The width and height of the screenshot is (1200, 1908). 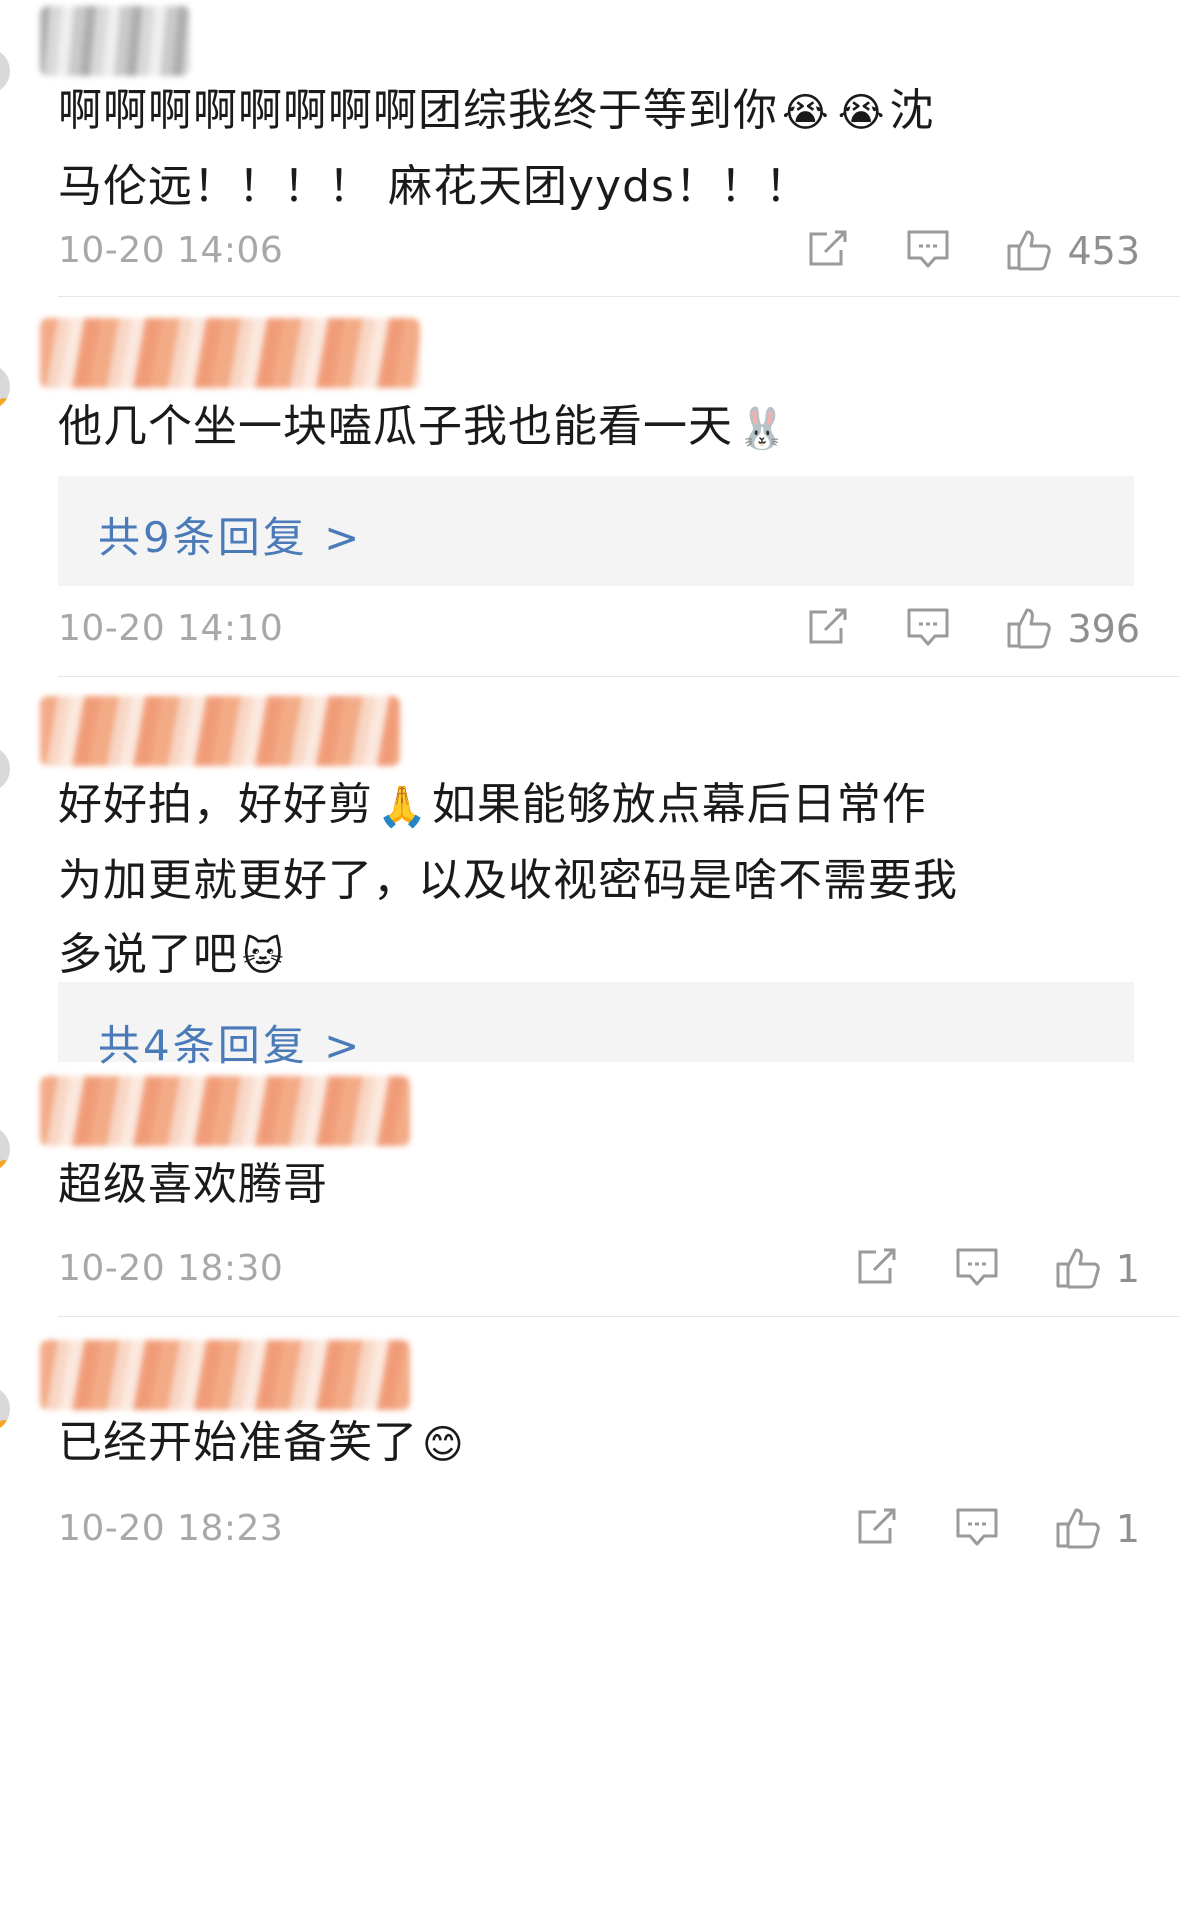 I want to click on comment-actions: 396, so click(x=972, y=629).